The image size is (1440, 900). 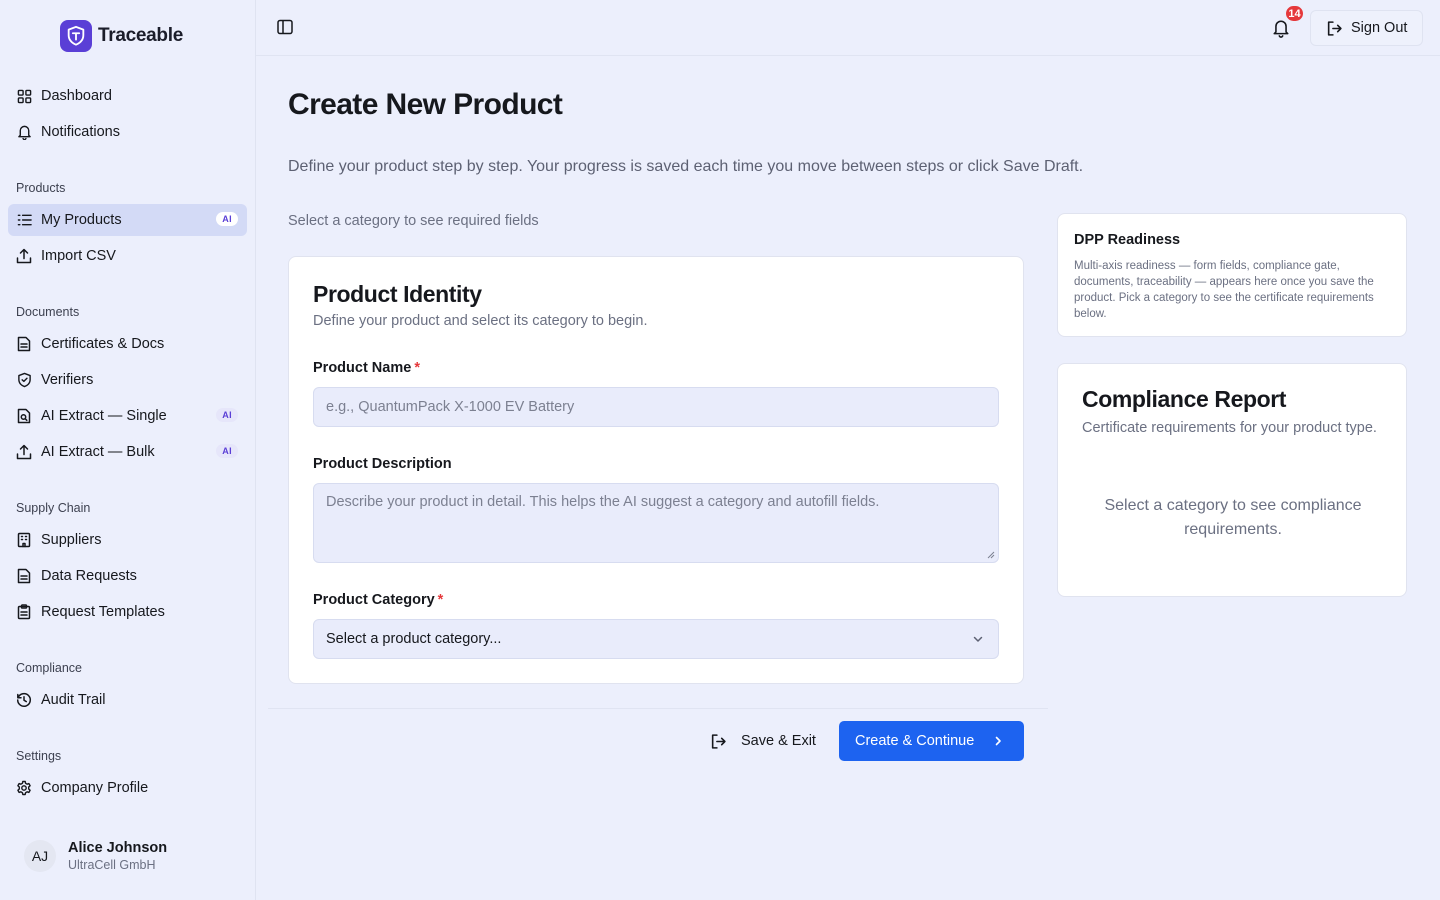 What do you see at coordinates (53, 508) in the screenshot?
I see `sidebar-section-supply-chain: Supply Chain` at bounding box center [53, 508].